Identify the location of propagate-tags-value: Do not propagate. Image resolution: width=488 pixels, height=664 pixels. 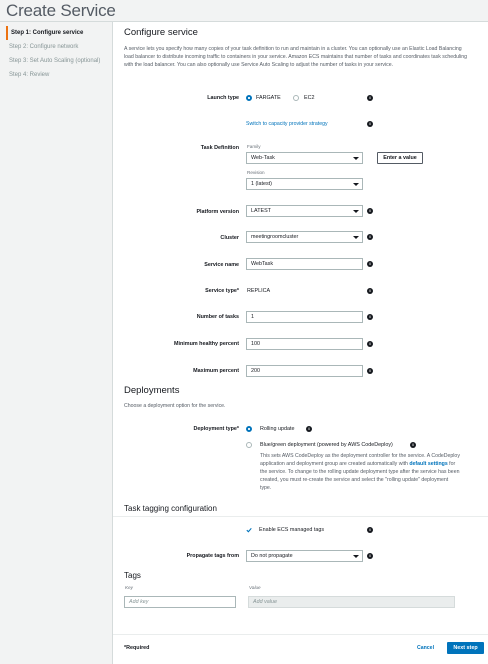
(272, 556).